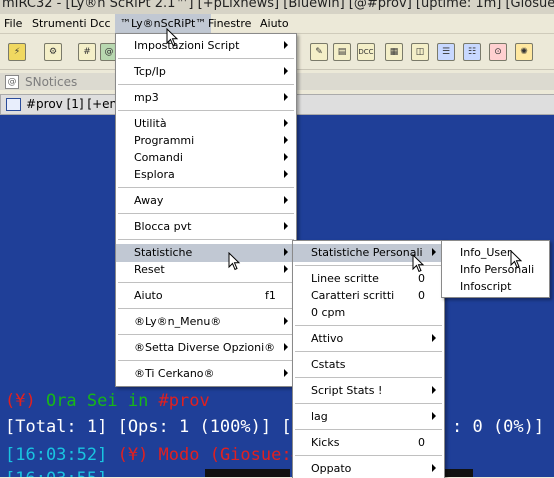 The width and height of the screenshot is (554, 478). I want to click on tile-windows-icon: ☰, so click(446, 52).